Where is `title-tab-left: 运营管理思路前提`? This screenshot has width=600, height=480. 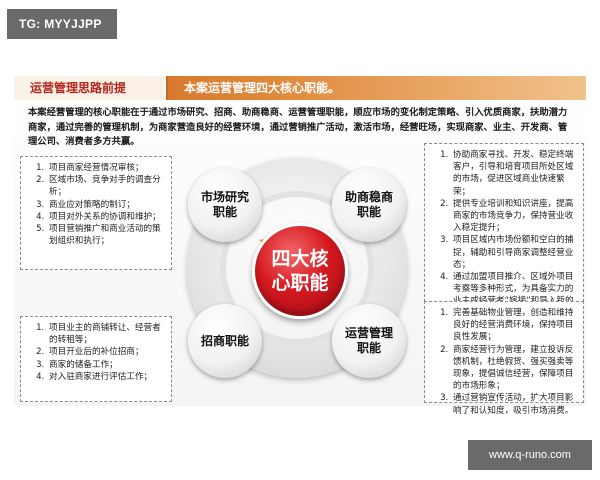 title-tab-left: 运营管理思路前提 is located at coordinates (90, 88).